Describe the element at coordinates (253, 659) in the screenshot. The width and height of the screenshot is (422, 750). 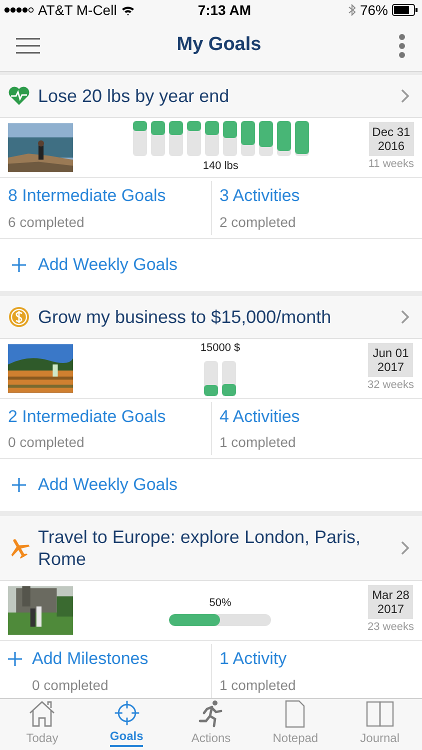
I see `stat-link: 1 Activity` at that location.